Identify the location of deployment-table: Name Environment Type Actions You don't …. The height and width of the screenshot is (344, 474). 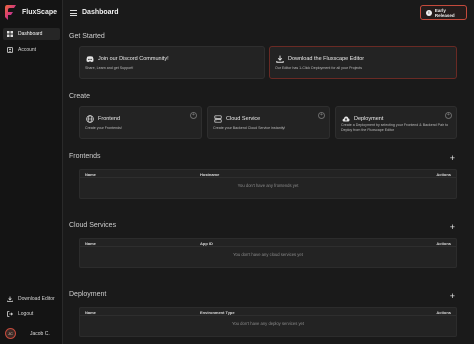
(268, 322).